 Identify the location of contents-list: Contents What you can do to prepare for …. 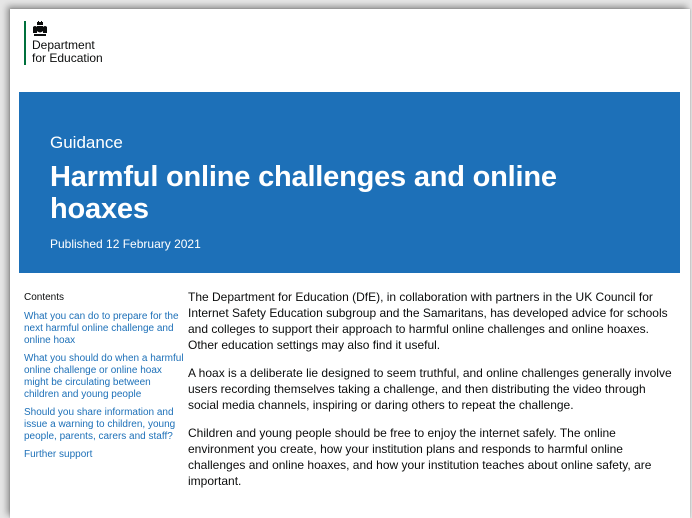
(104, 379).